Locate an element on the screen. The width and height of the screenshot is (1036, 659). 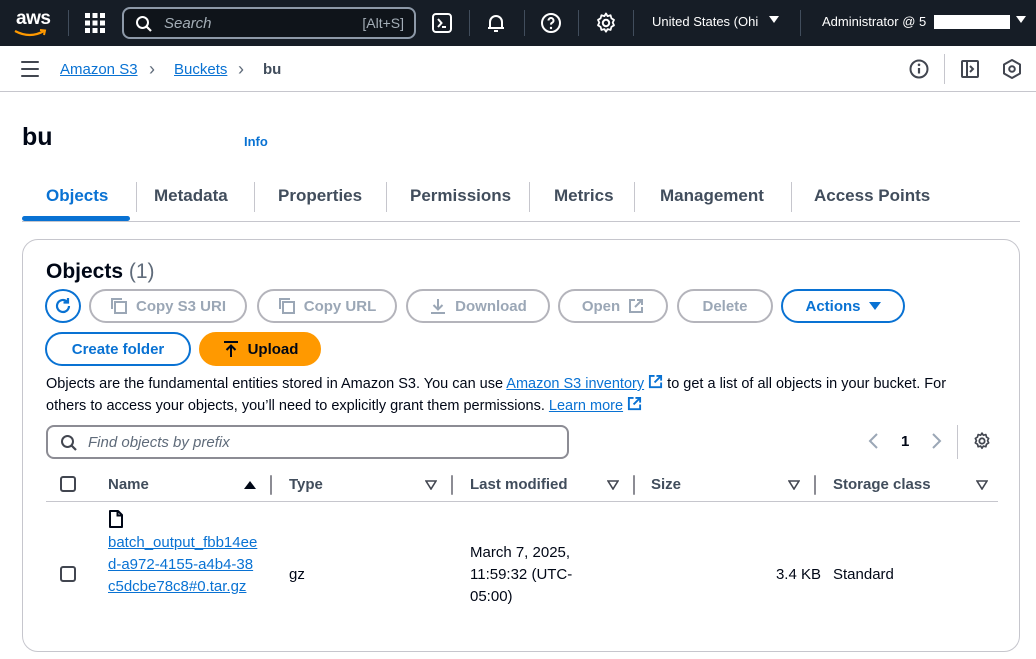
breadcrumb-amazon-s3: Amazon S3 is located at coordinates (99, 69).